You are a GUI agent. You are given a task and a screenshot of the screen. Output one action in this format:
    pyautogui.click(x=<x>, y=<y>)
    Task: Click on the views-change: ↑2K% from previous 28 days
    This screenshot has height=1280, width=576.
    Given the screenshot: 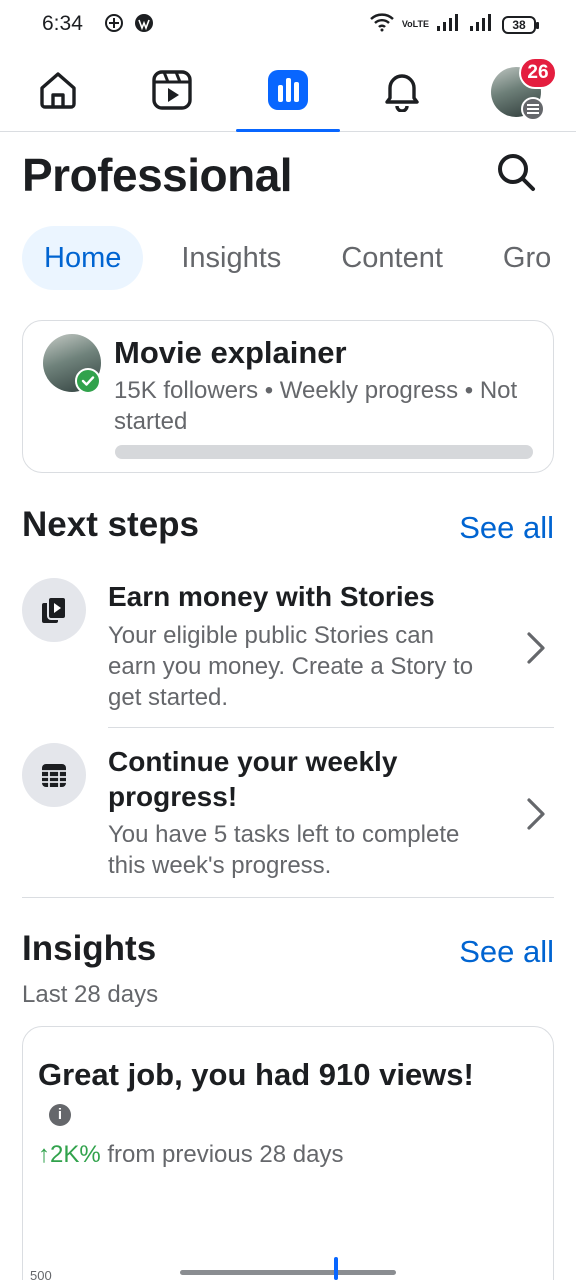 What is the action you would take?
    pyautogui.click(x=190, y=1155)
    